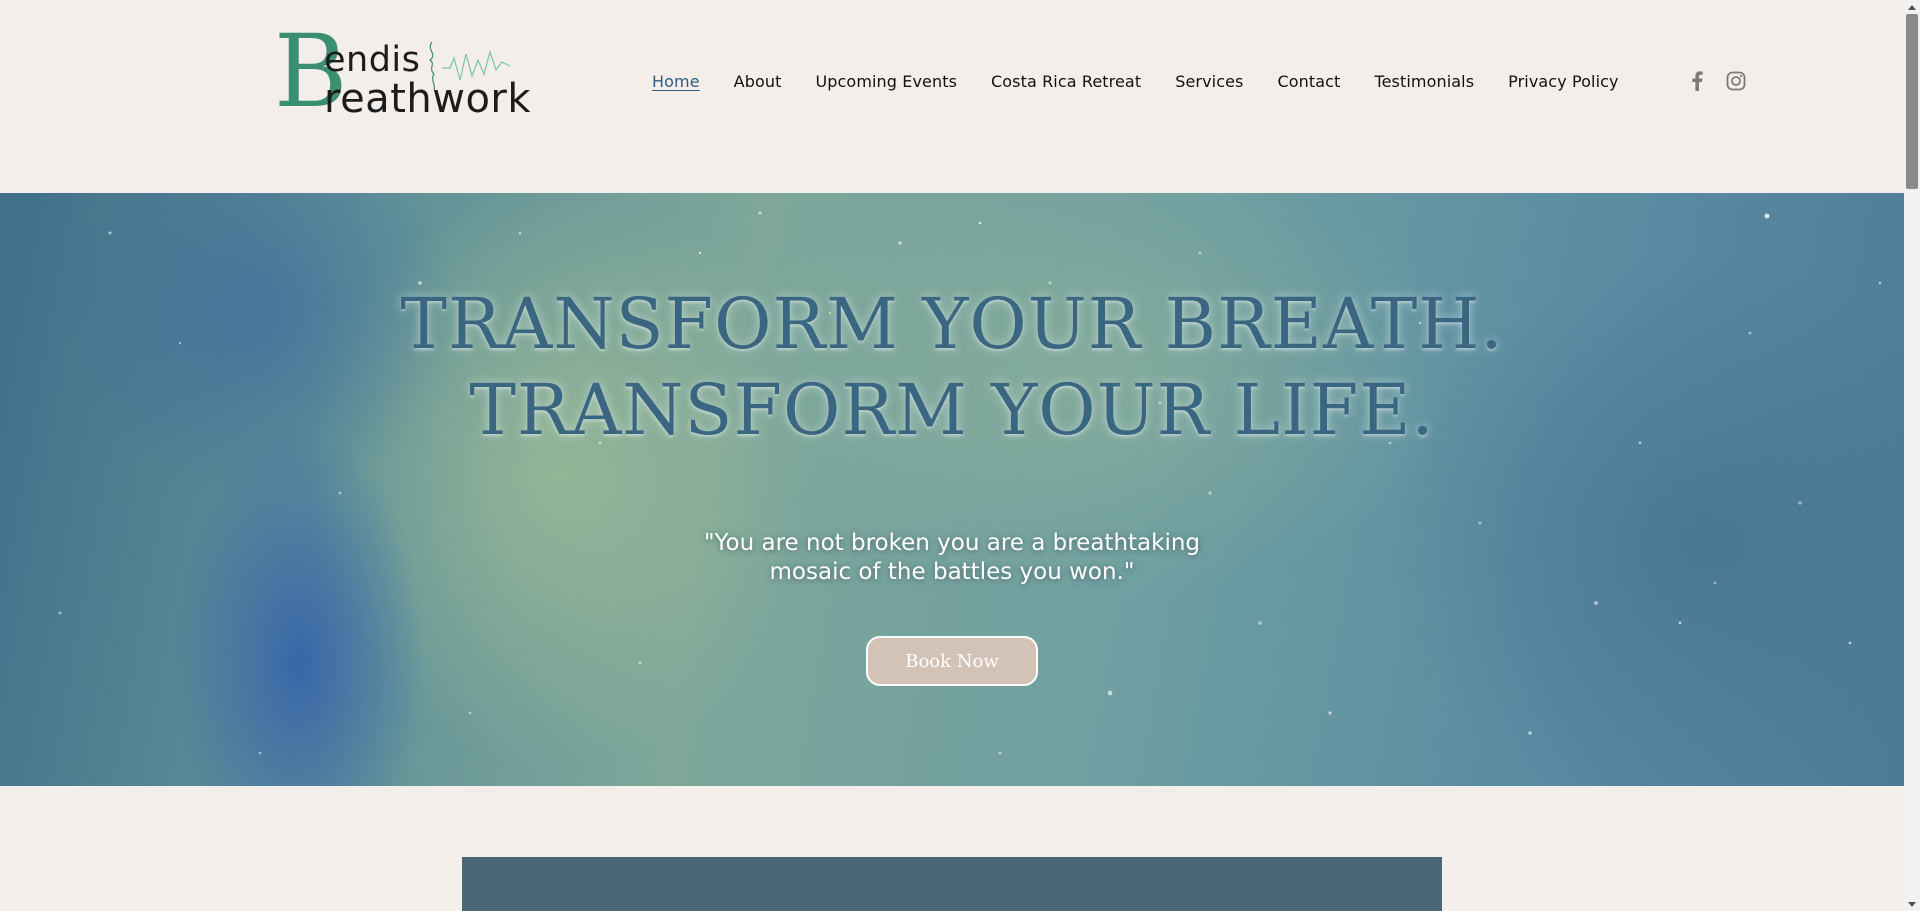 This screenshot has width=1920, height=911. I want to click on breath-wave-icon, so click(469, 65).